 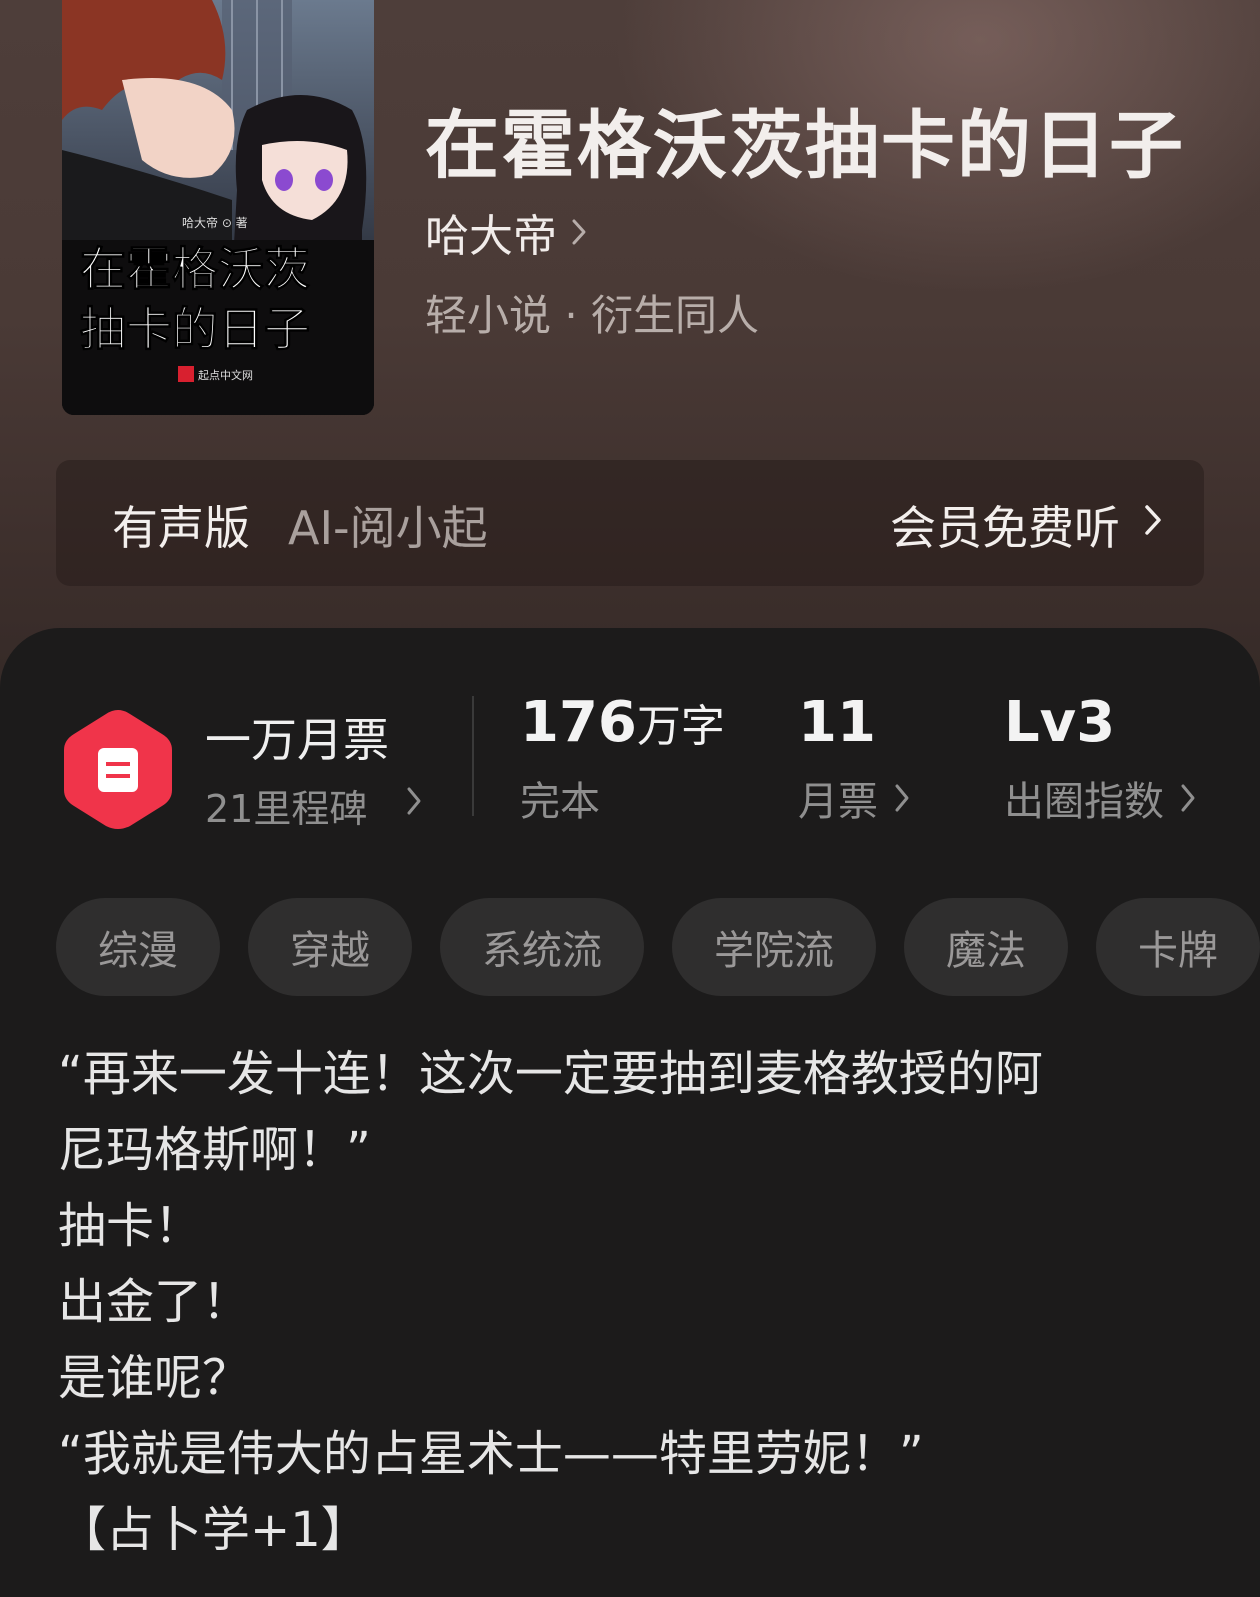 What do you see at coordinates (195, 269) in the screenshot?
I see `cover-title-line1: 在霍格沃茨` at bounding box center [195, 269].